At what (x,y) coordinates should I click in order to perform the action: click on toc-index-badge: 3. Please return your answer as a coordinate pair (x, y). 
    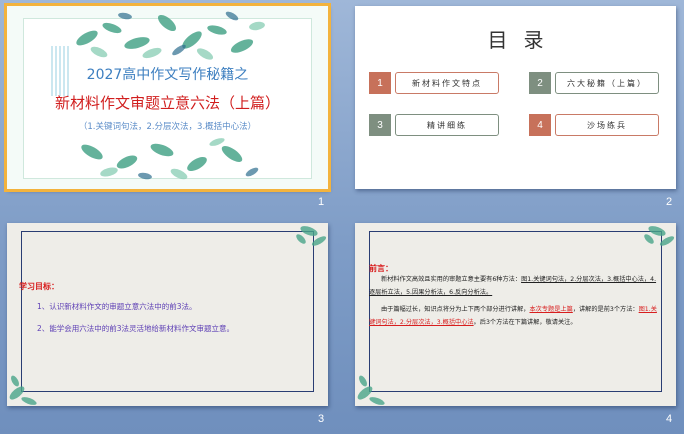
    Looking at the image, I should click on (380, 125).